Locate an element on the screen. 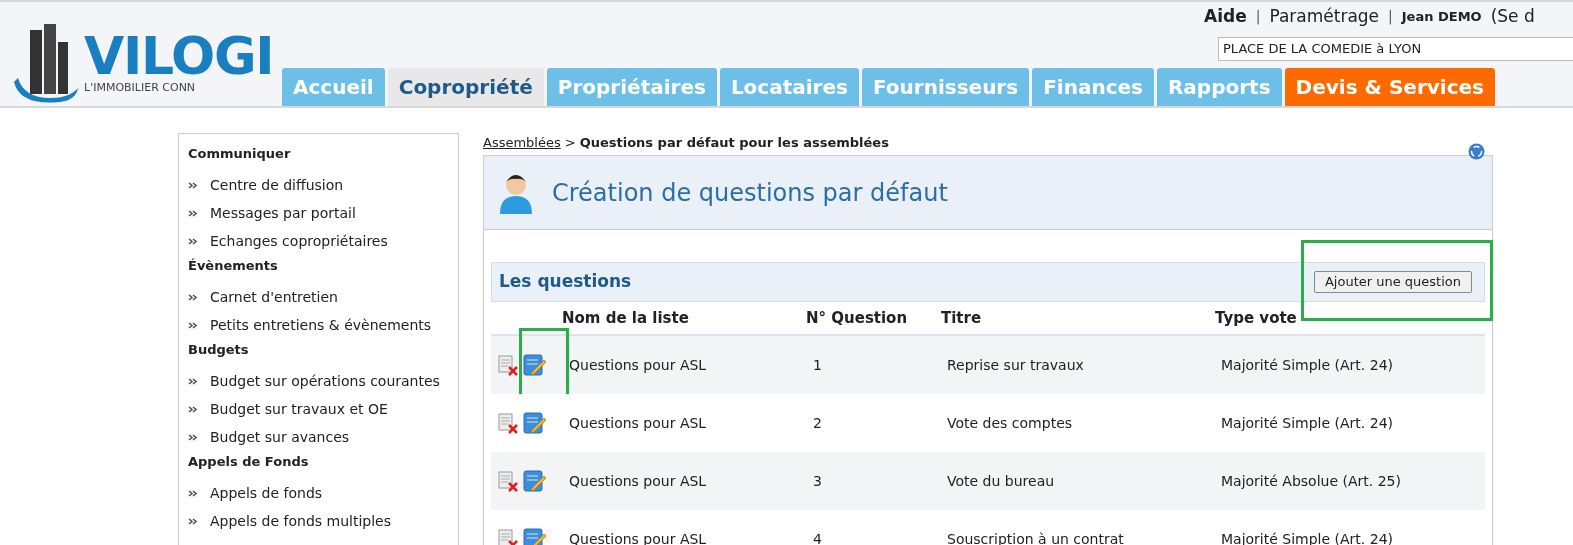 Image resolution: width=1573 pixels, height=545 pixels. table-cell-text: 1 is located at coordinates (818, 365).